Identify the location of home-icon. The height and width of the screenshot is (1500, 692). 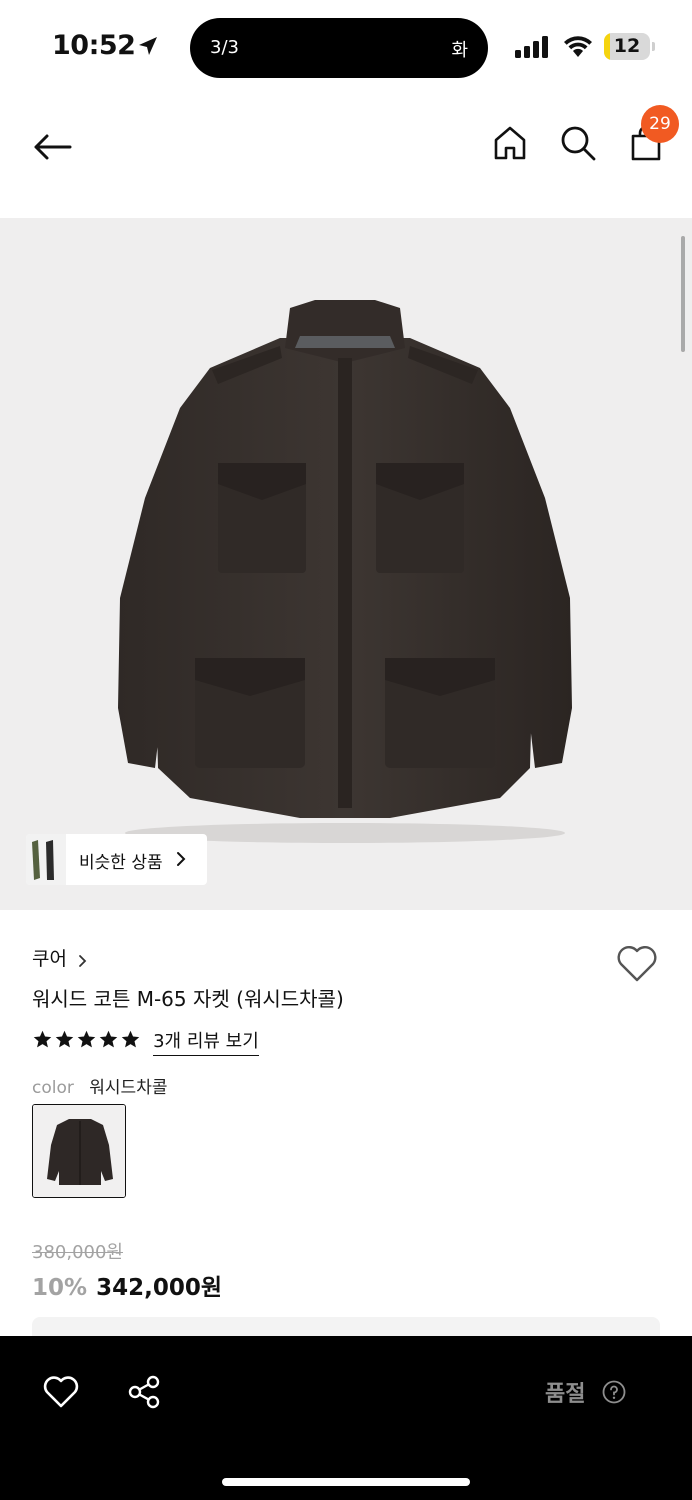
(510, 143).